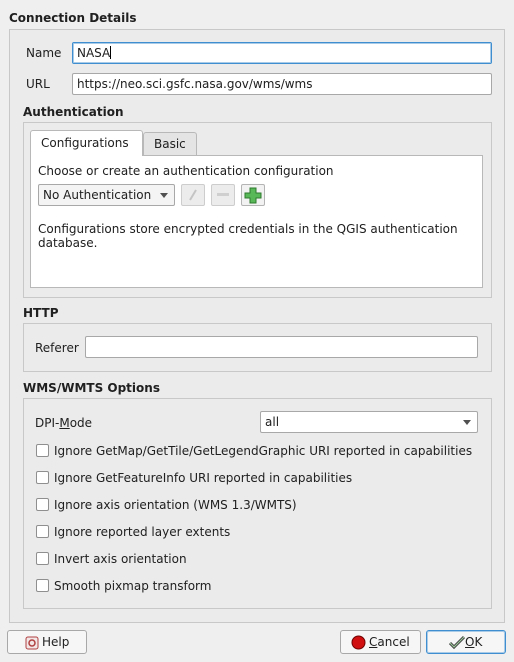 This screenshot has height=662, width=514. Describe the element at coordinates (389, 642) in the screenshot. I see `cancel-label: Cancel` at that location.